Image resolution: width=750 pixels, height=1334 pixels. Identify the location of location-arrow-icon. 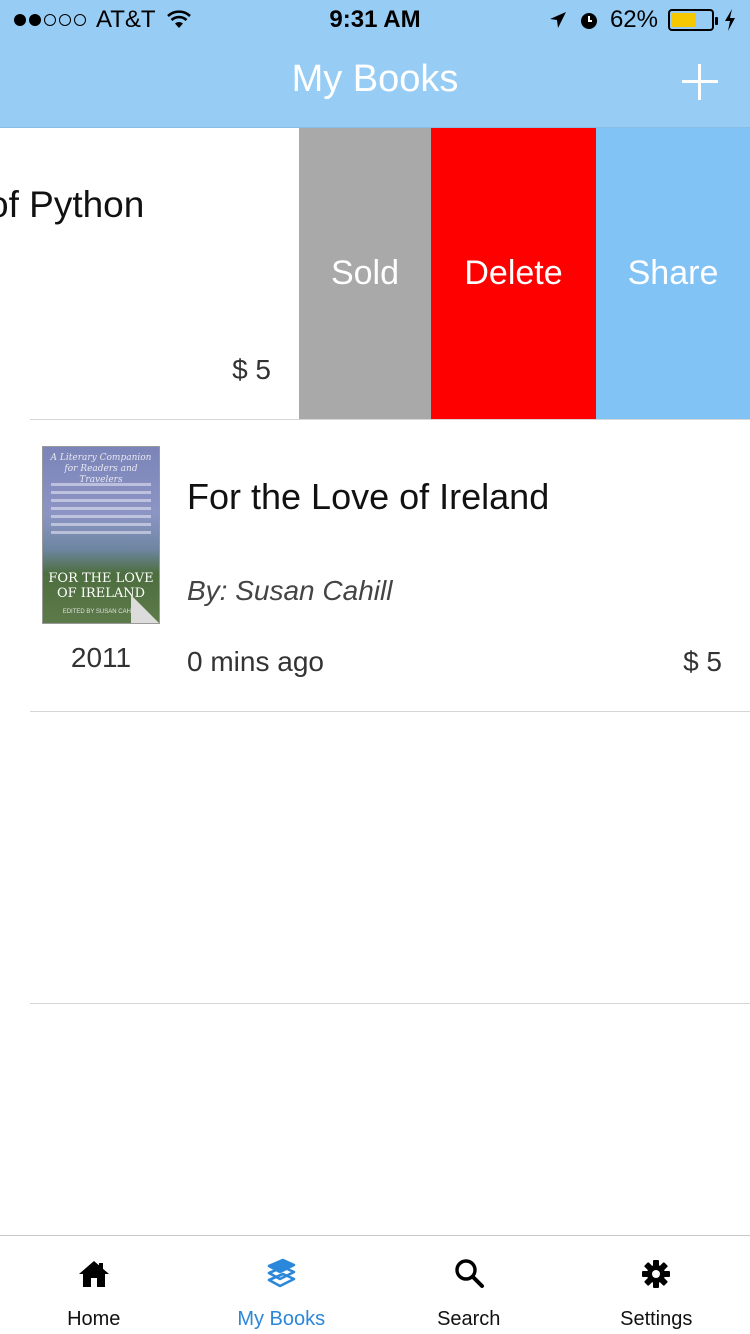
(557, 20).